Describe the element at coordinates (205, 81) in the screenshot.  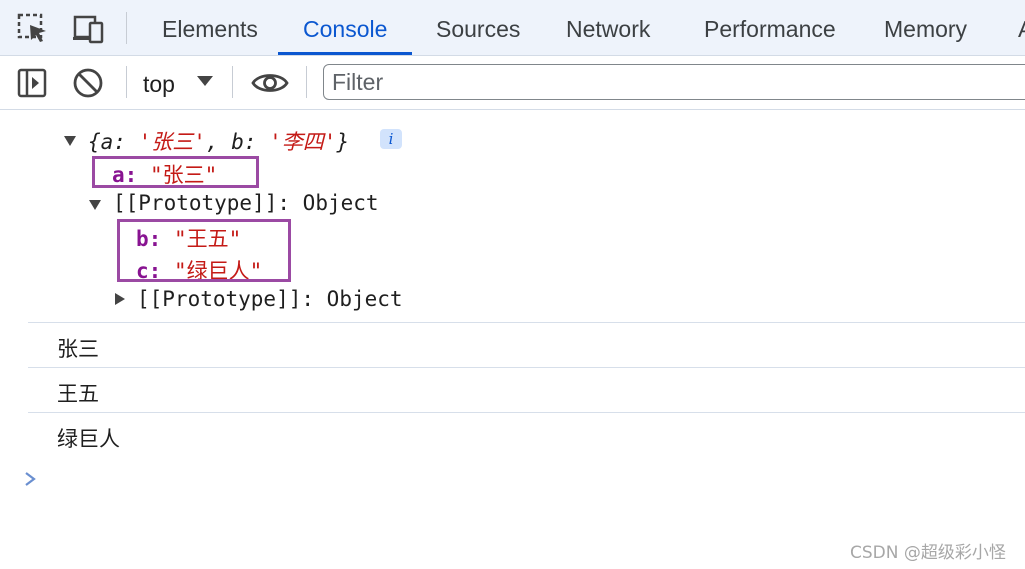
I see `dropdown-arrow-icon` at that location.